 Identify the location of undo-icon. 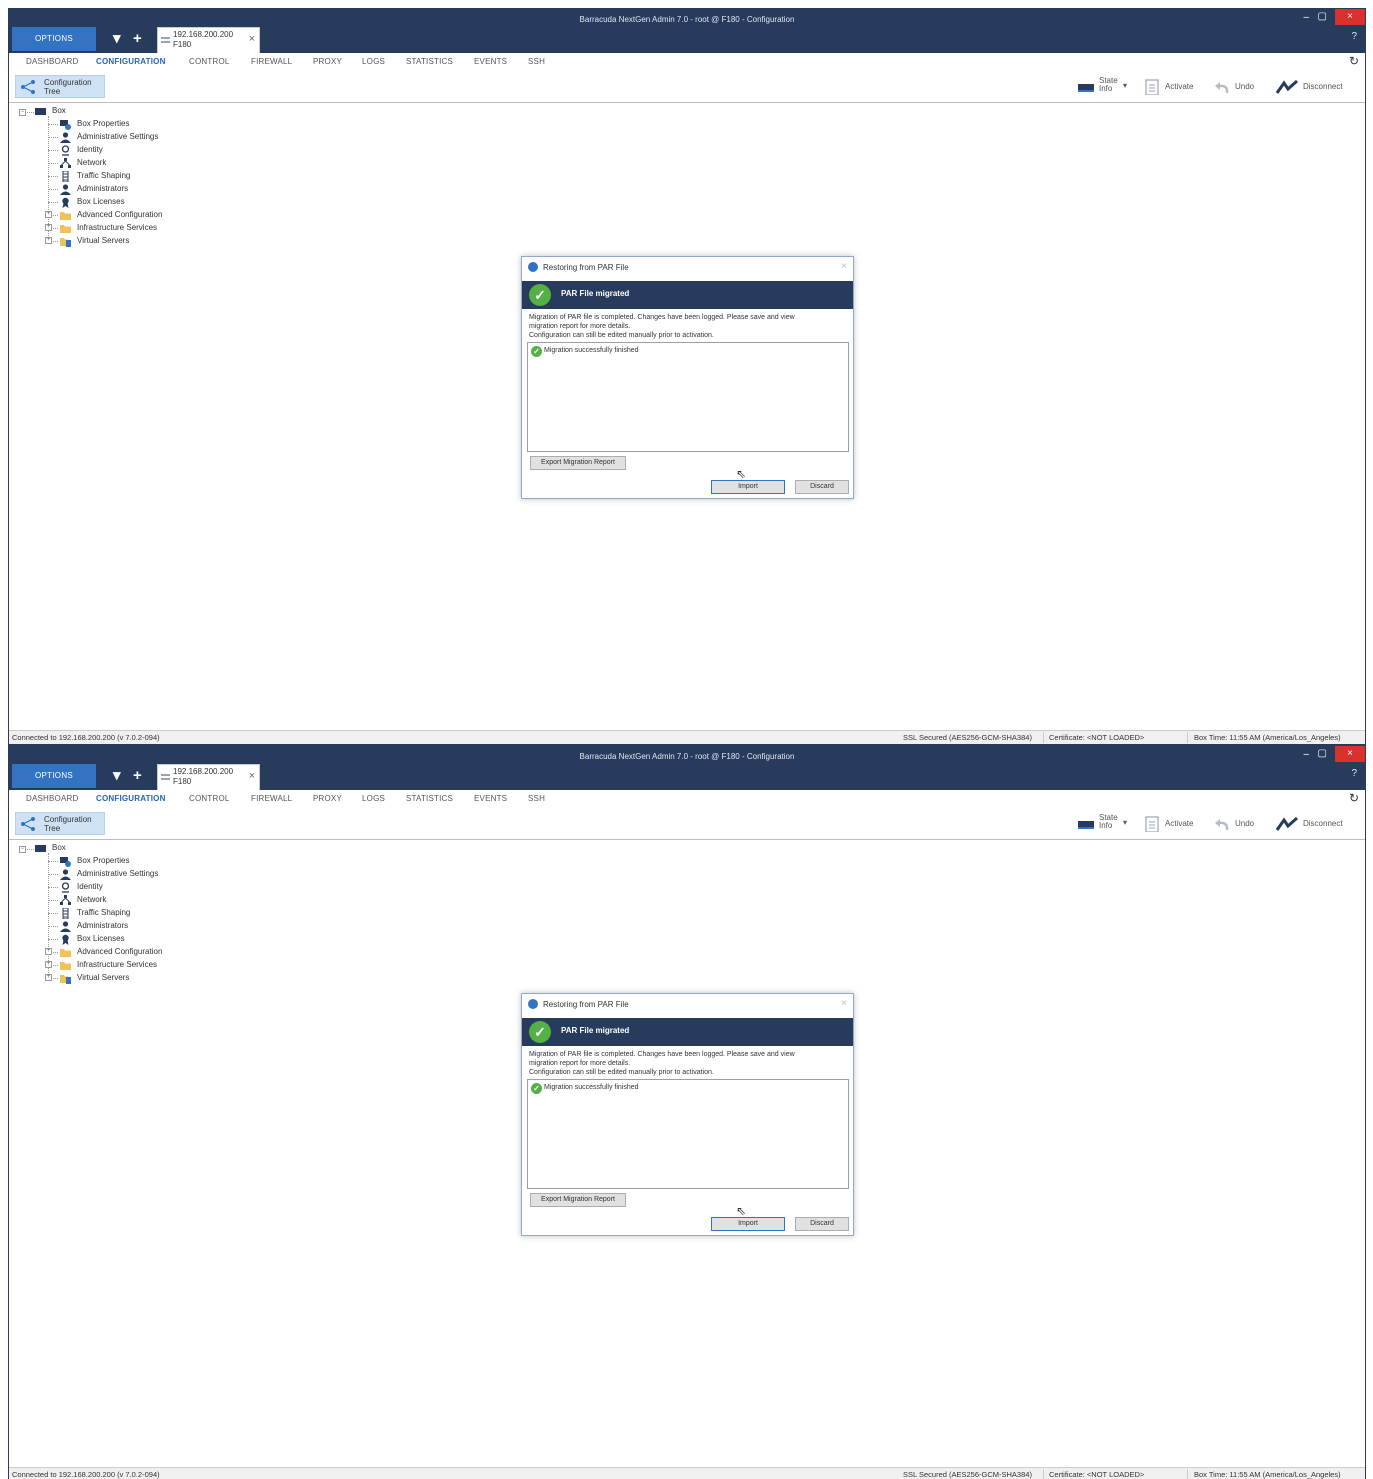
(1222, 88).